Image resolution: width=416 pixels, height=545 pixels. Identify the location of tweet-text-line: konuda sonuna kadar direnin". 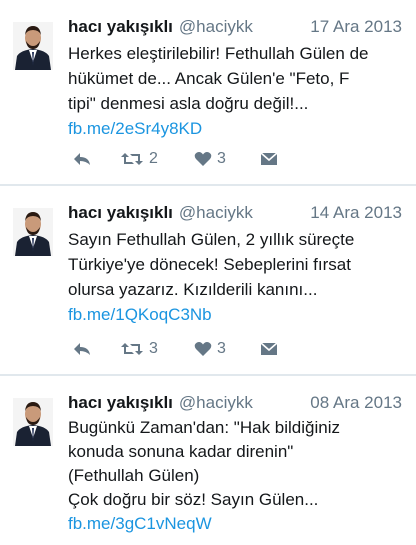
(181, 451).